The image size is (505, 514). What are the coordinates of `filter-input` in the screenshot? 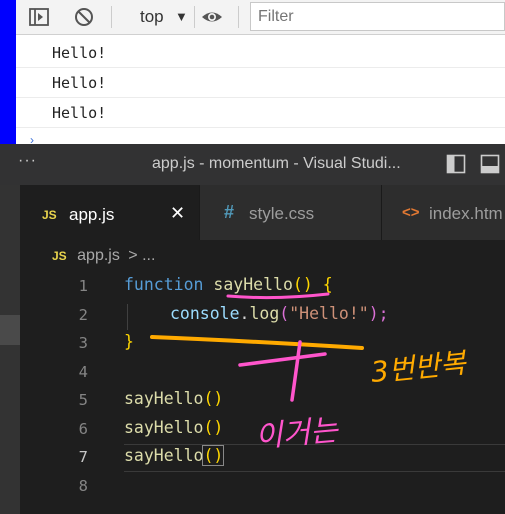 It's located at (378, 17).